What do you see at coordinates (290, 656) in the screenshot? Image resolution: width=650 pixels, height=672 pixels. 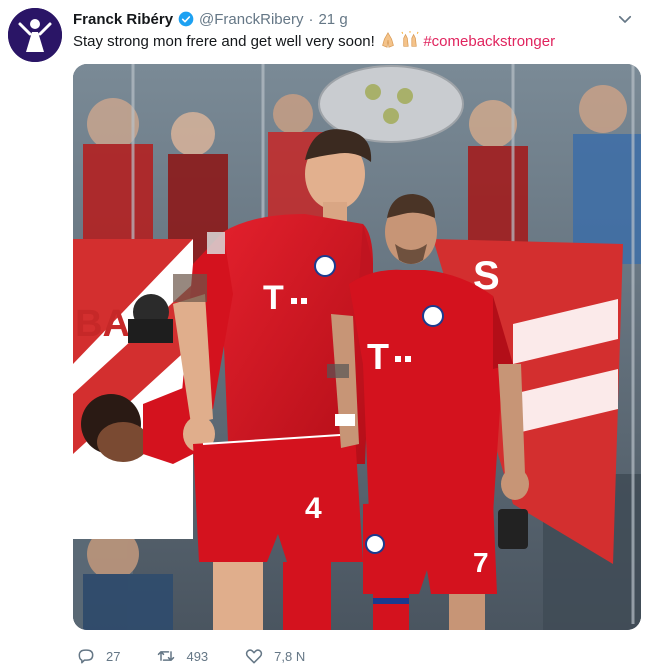 I see `like-count: 7,8 N` at bounding box center [290, 656].